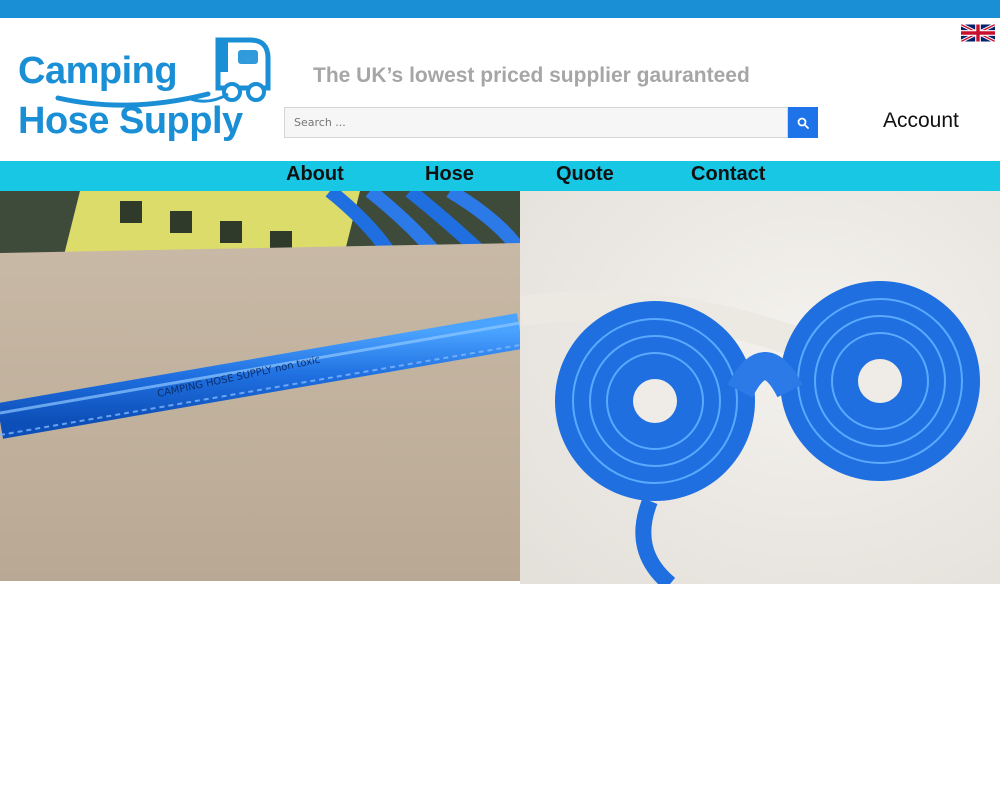 The width and height of the screenshot is (1000, 800). Describe the element at coordinates (130, 121) in the screenshot. I see `logo-line2: Hose Supply` at that location.